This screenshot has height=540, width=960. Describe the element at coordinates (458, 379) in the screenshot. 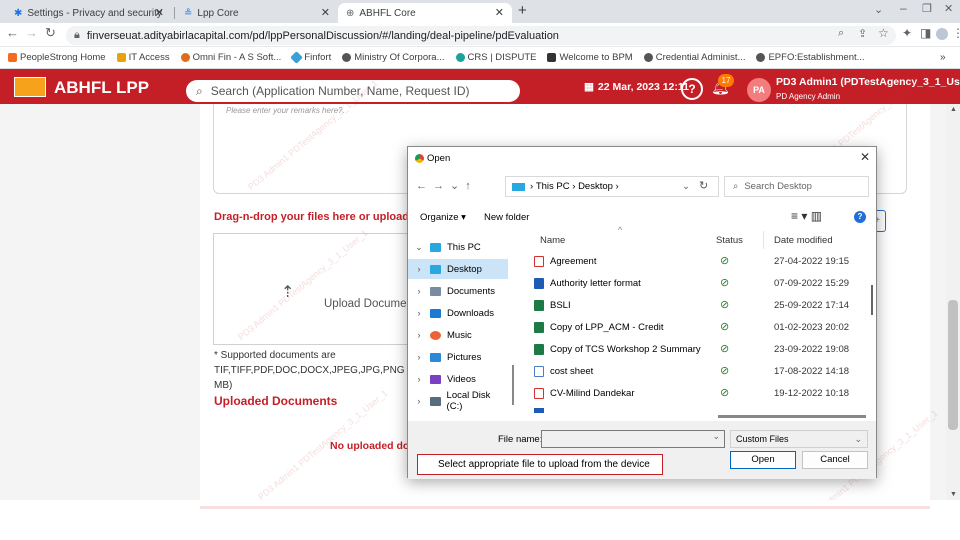

I see `nav-item-videos: › Videos` at that location.